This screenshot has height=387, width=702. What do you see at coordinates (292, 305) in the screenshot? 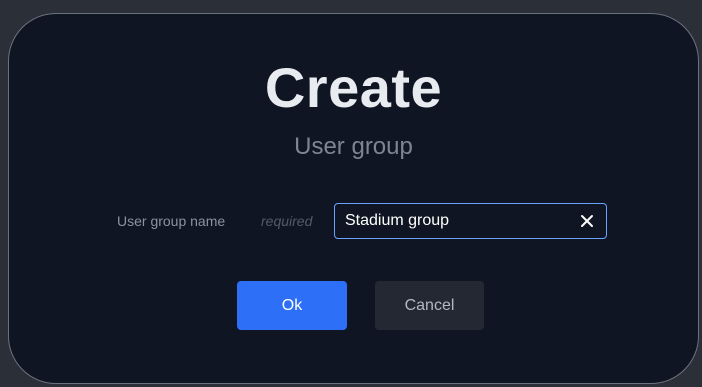
I see `ok-button: Ok` at bounding box center [292, 305].